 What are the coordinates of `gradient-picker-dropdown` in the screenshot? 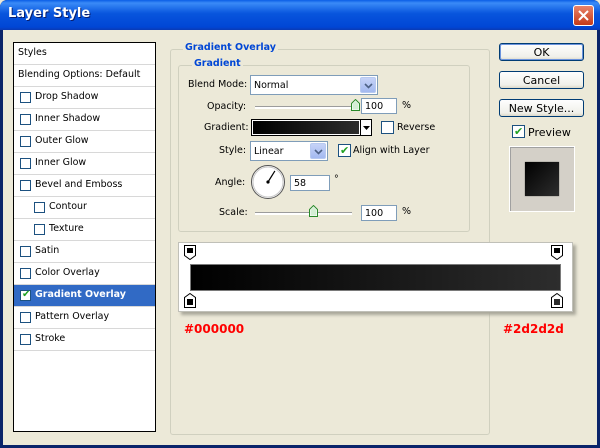 It's located at (366, 127).